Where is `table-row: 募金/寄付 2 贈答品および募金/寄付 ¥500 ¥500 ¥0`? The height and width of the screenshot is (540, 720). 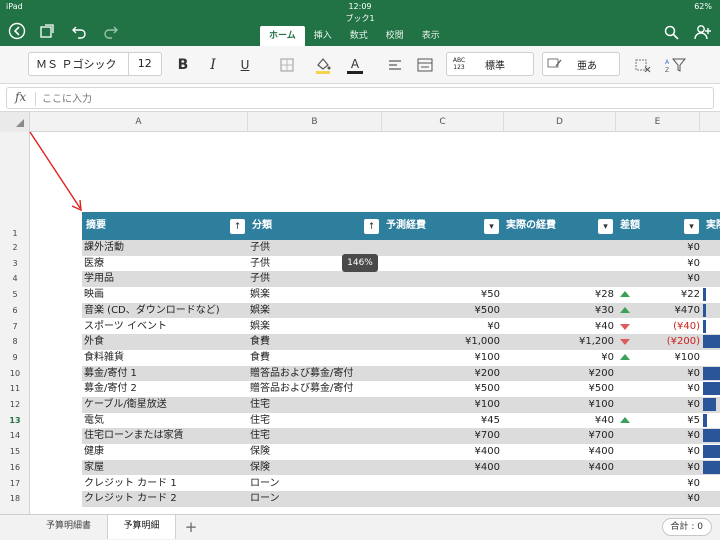 table-row: 募金/寄付 2 贈答品および募金/寄付 ¥500 ¥500 ¥0 is located at coordinates (401, 389).